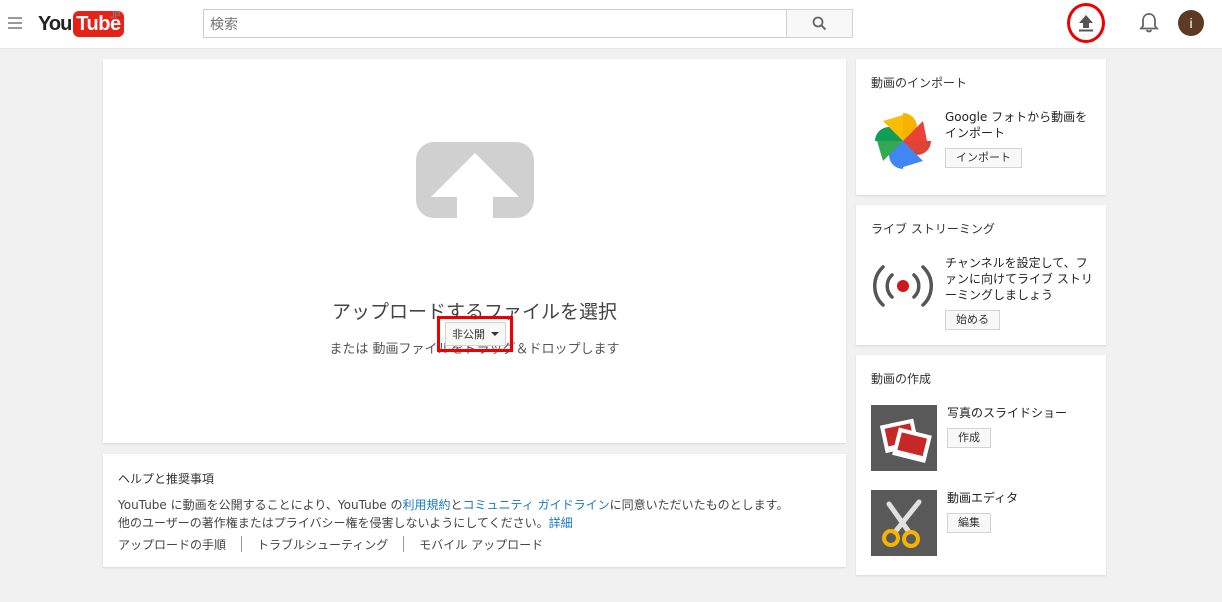  What do you see at coordinates (481, 544) in the screenshot?
I see `mobile-upload-link: モバイル アップロード` at bounding box center [481, 544].